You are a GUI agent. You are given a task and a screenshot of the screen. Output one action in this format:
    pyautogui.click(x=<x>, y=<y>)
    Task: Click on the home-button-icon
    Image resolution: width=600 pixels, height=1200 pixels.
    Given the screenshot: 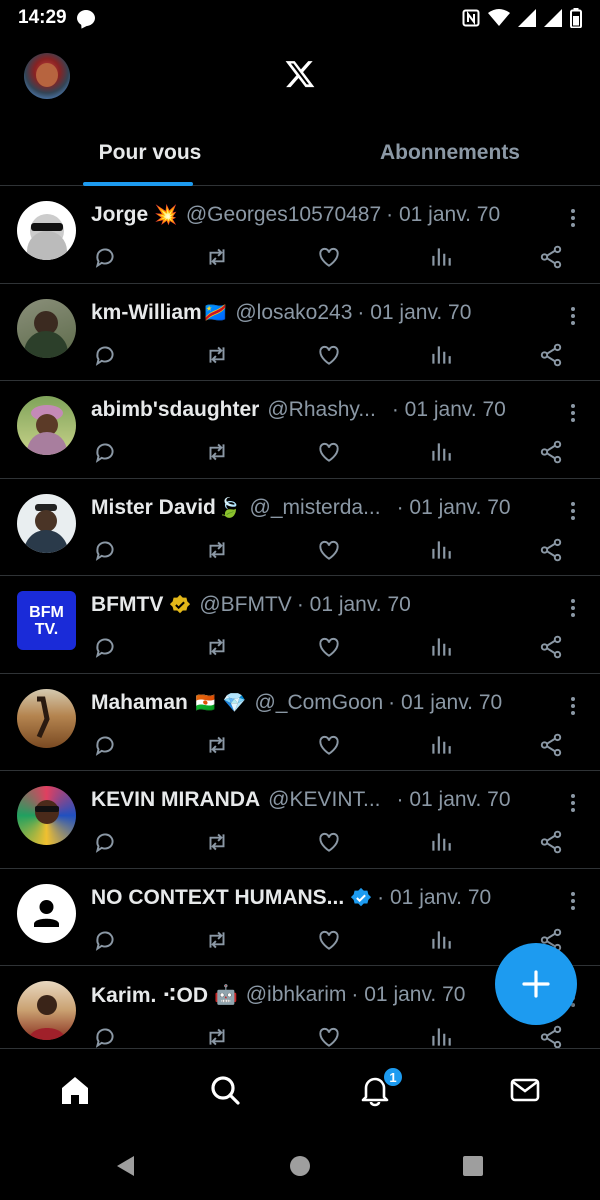 What is the action you would take?
    pyautogui.click(x=300, y=1166)
    